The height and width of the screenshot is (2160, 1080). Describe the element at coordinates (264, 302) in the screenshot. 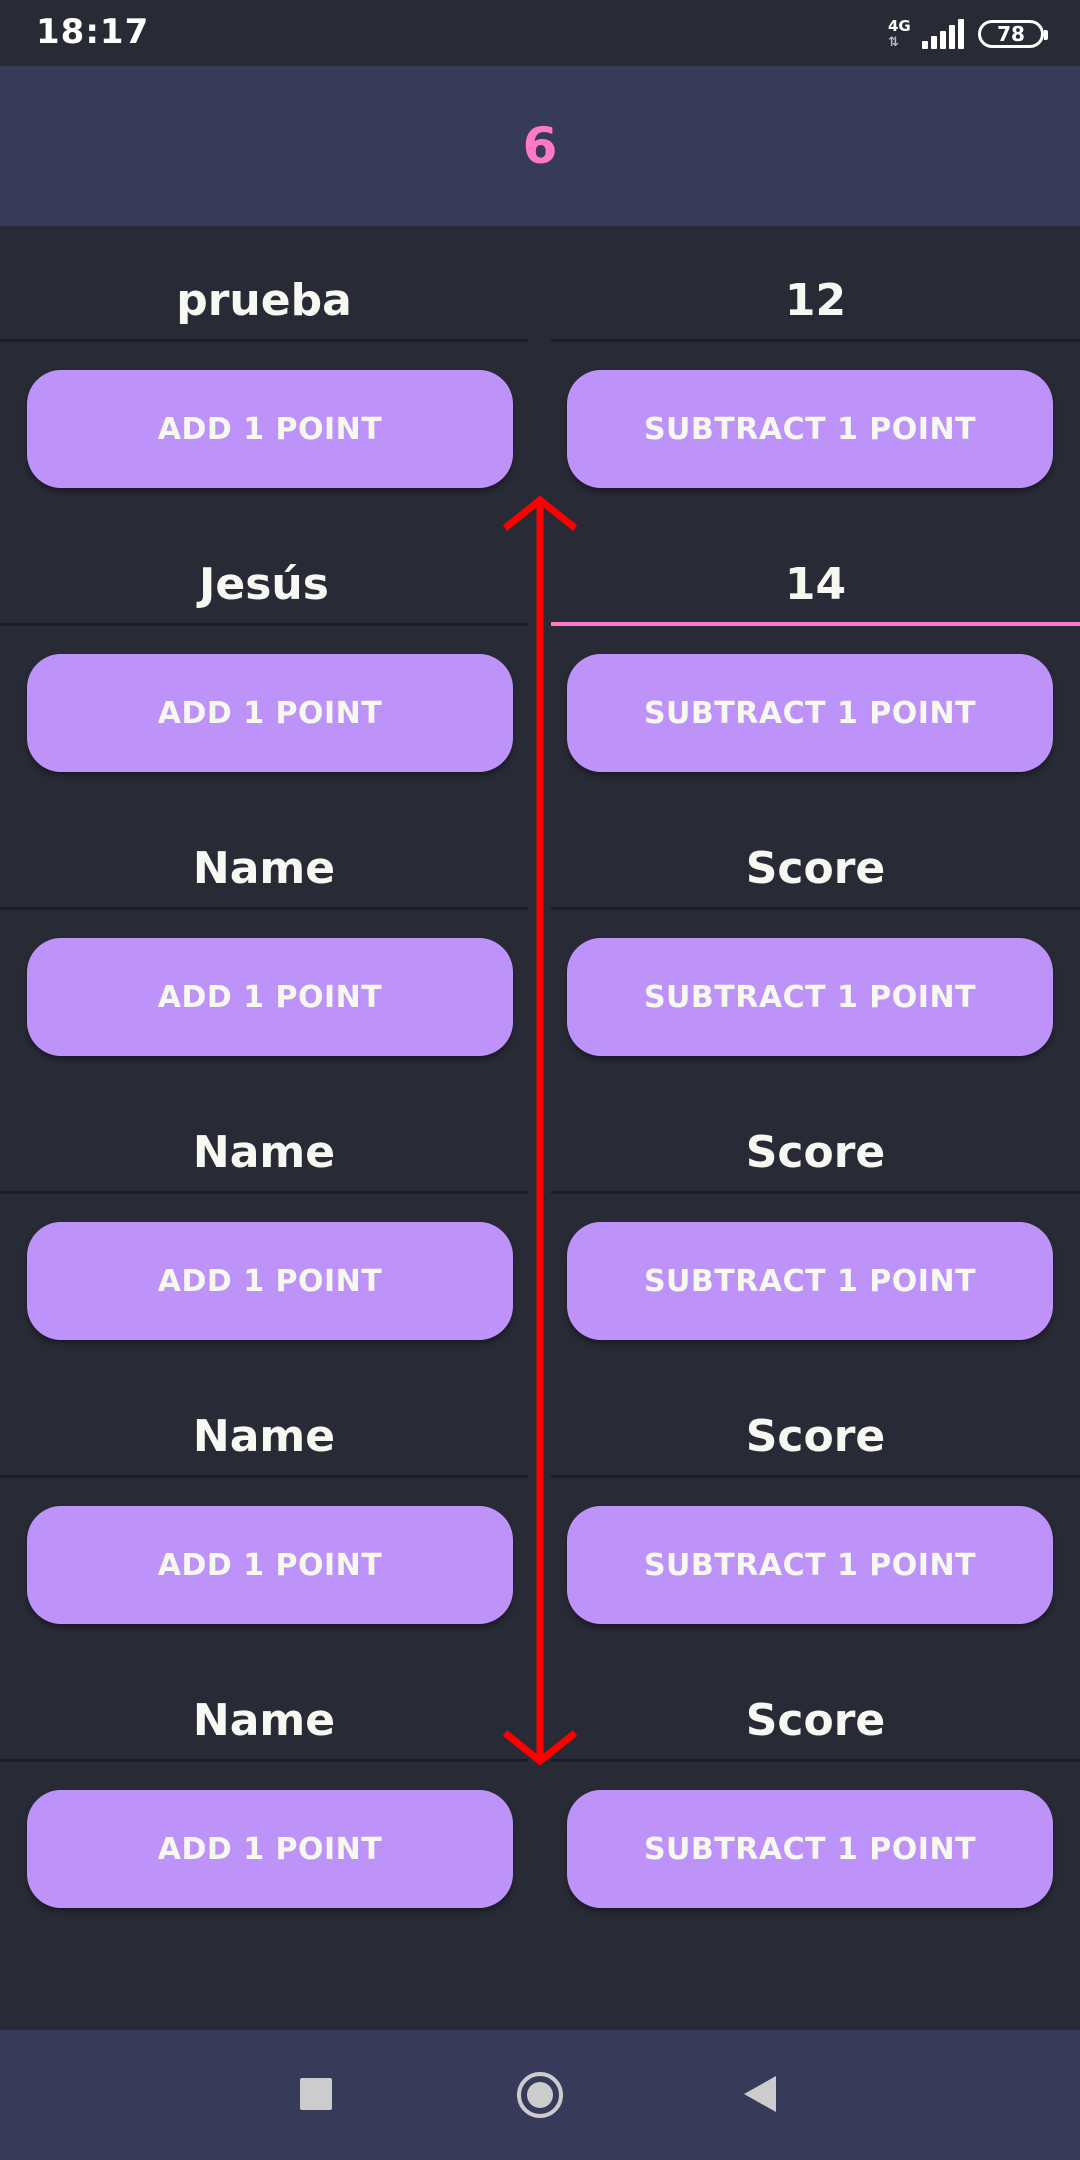

I see `player-name-field: prueba` at that location.